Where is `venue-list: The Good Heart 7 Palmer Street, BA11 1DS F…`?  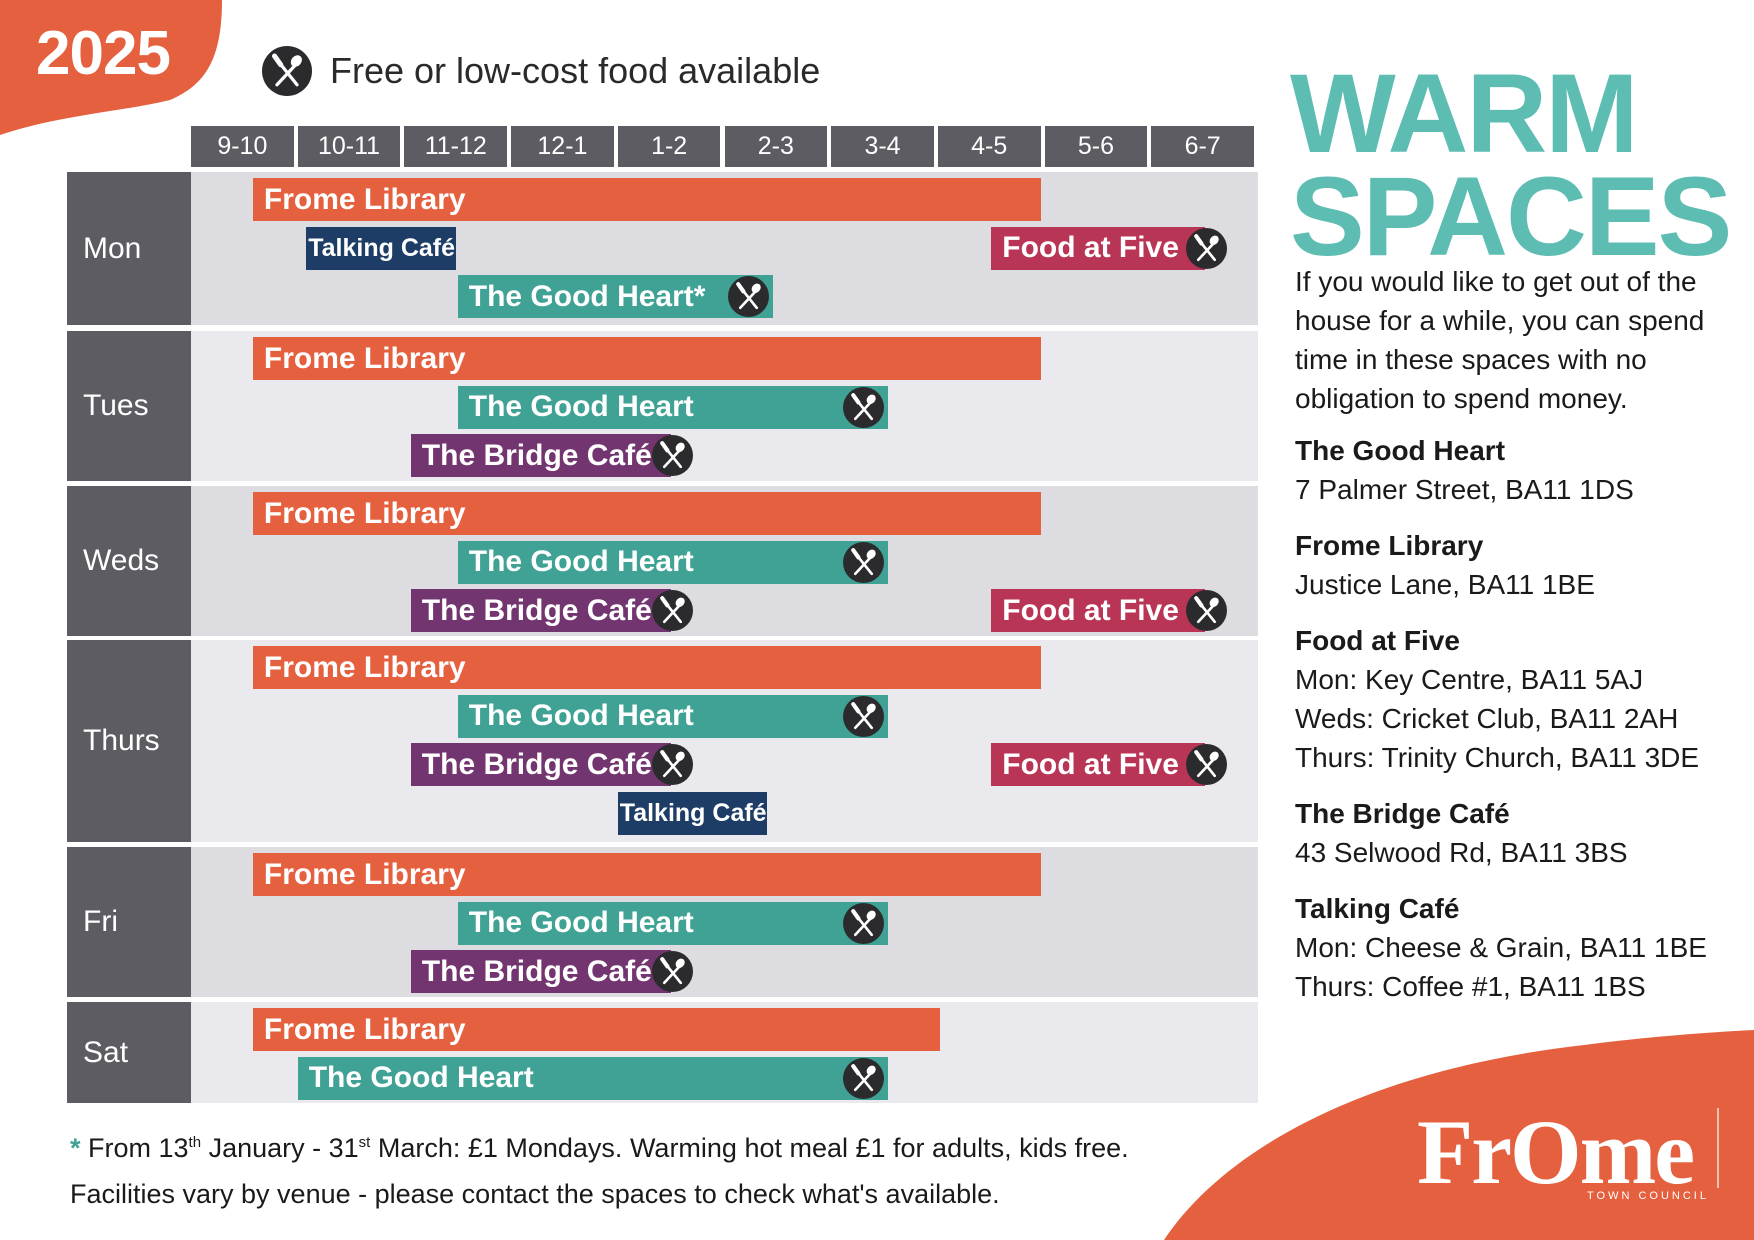 venue-list: The Good Heart 7 Palmer Street, BA11 1DS F… is located at coordinates (1515, 728).